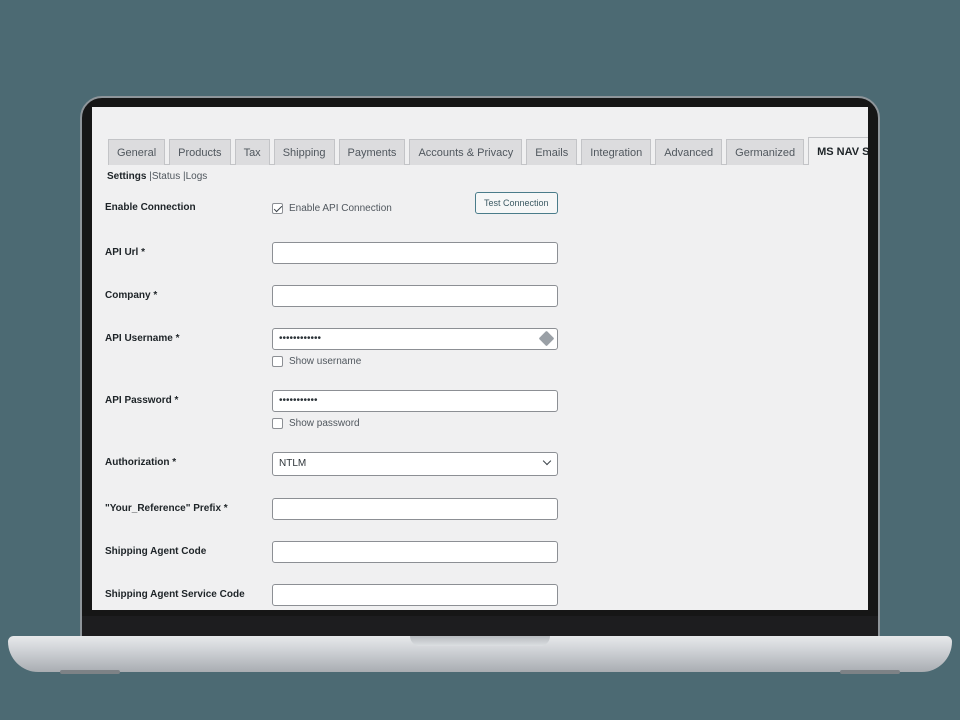 The height and width of the screenshot is (720, 960). Describe the element at coordinates (415, 509) in the screenshot. I see `reference-prefix-field` at that location.